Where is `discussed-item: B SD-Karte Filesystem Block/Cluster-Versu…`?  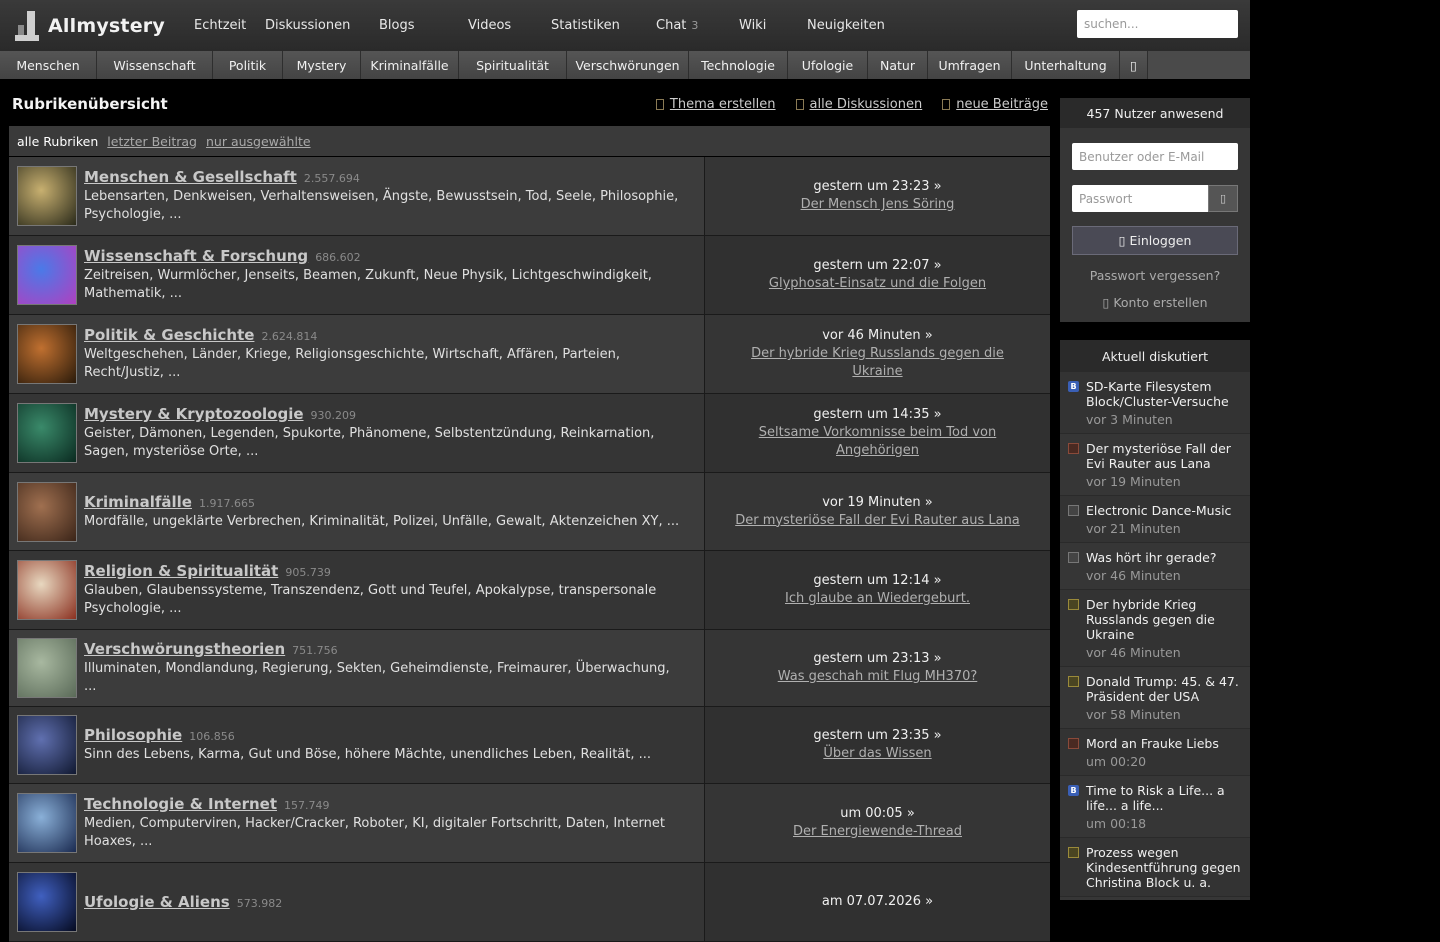 discussed-item: B SD-Karte Filesystem Block/Cluster-Versu… is located at coordinates (1155, 403).